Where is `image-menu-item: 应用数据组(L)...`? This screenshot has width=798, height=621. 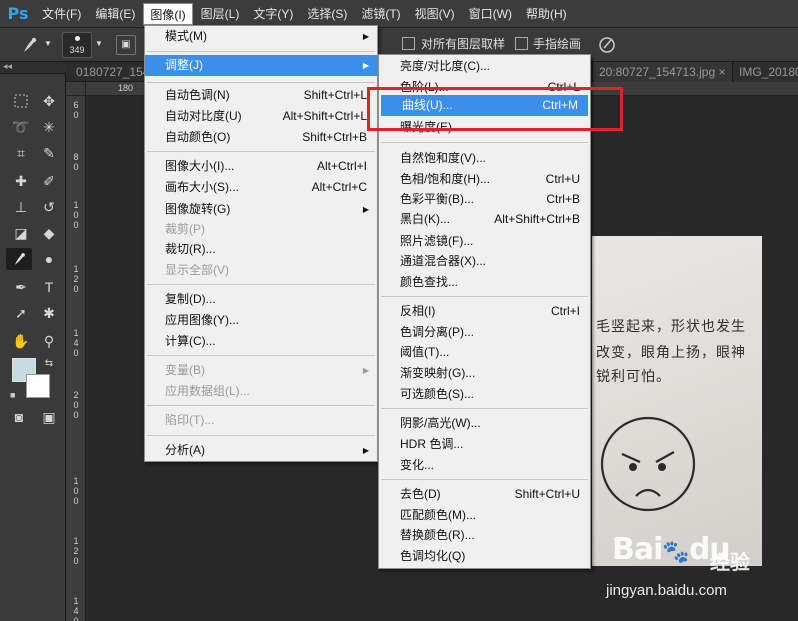 image-menu-item: 应用数据组(L)... is located at coordinates (261, 391).